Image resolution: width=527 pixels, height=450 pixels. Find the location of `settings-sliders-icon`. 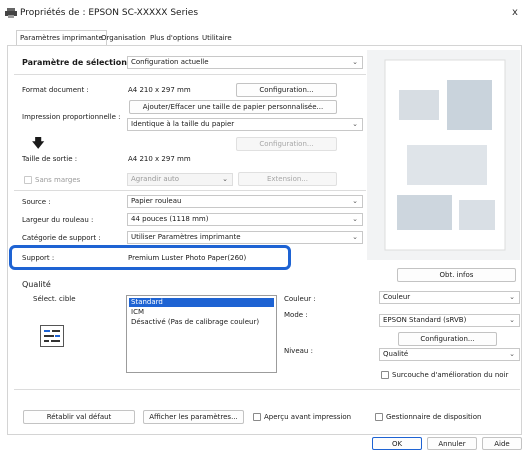

settings-sliders-icon is located at coordinates (52, 336).